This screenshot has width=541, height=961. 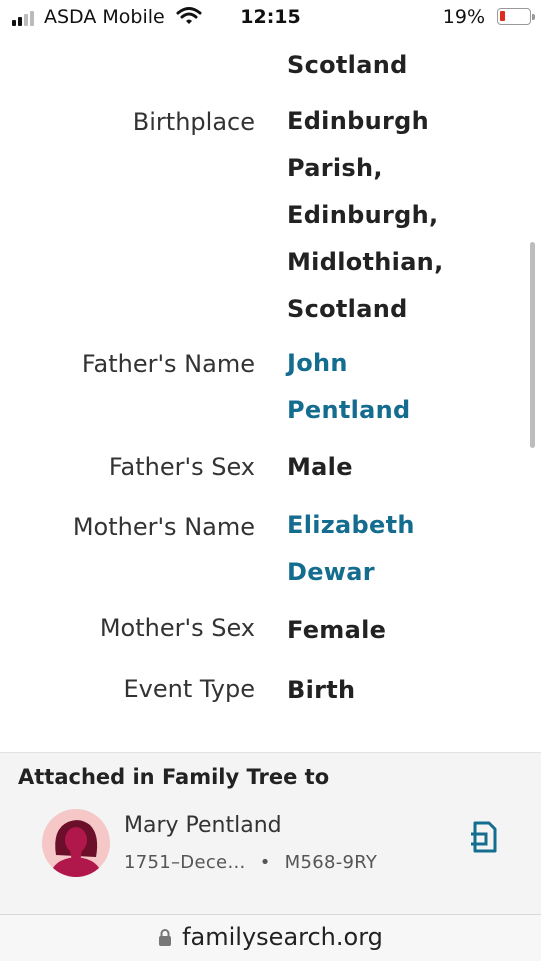 What do you see at coordinates (347, 309) in the screenshot?
I see `value-line: Scotland` at bounding box center [347, 309].